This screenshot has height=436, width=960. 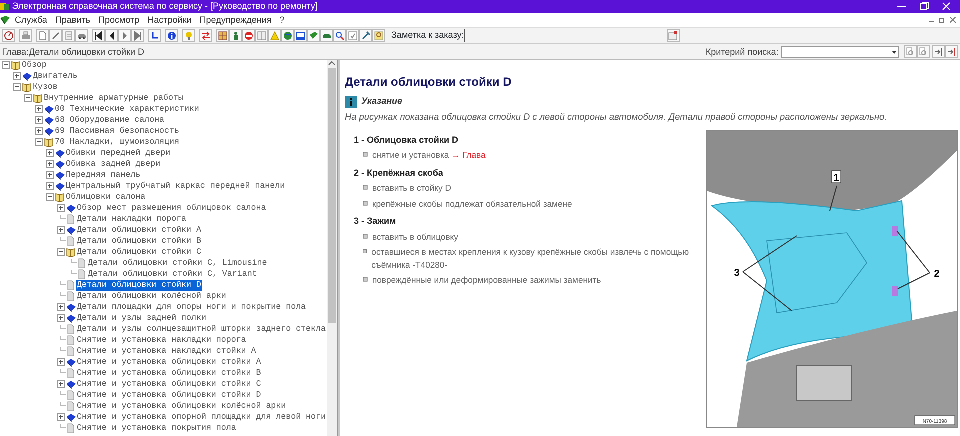 I want to click on tree-item: Снятие и установка облицовки стойки A, so click(x=169, y=362).